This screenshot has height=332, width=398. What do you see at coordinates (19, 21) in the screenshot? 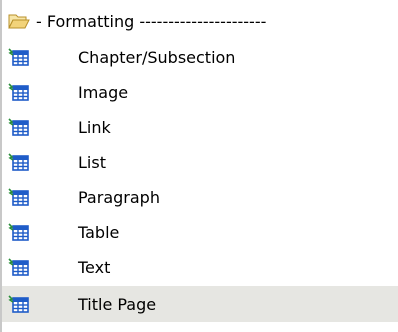
I see `folder-open-icon` at bounding box center [19, 21].